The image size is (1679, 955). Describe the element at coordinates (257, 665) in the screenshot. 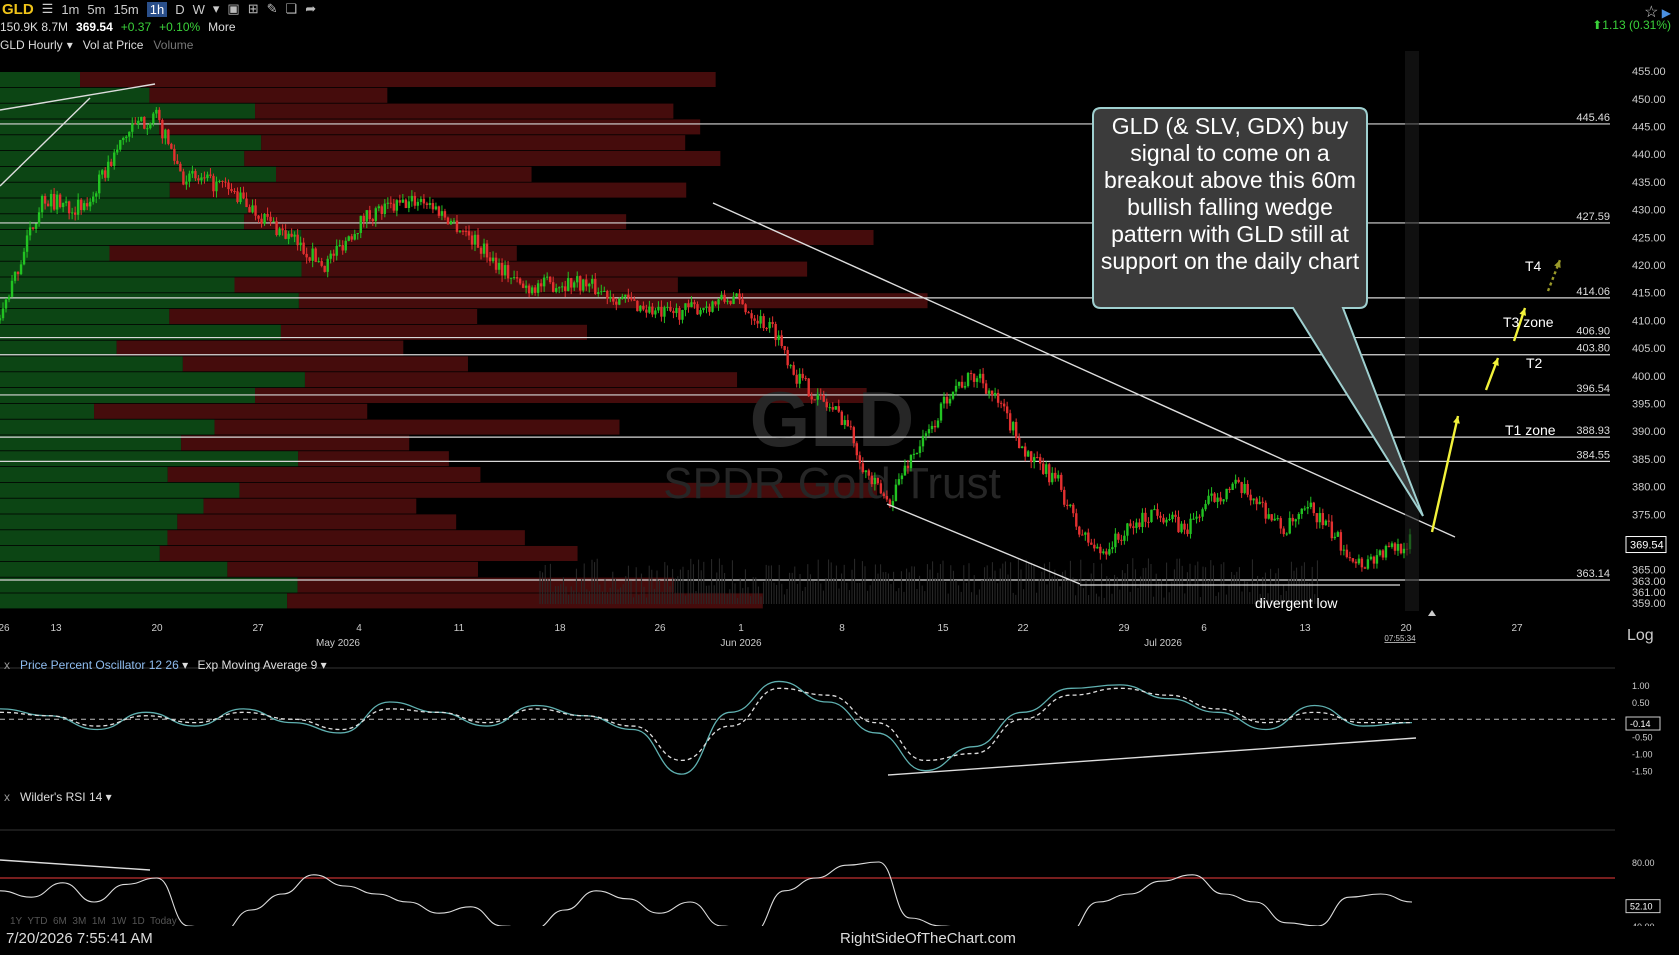

I see `ema-title: Exp Moving Average 9` at that location.